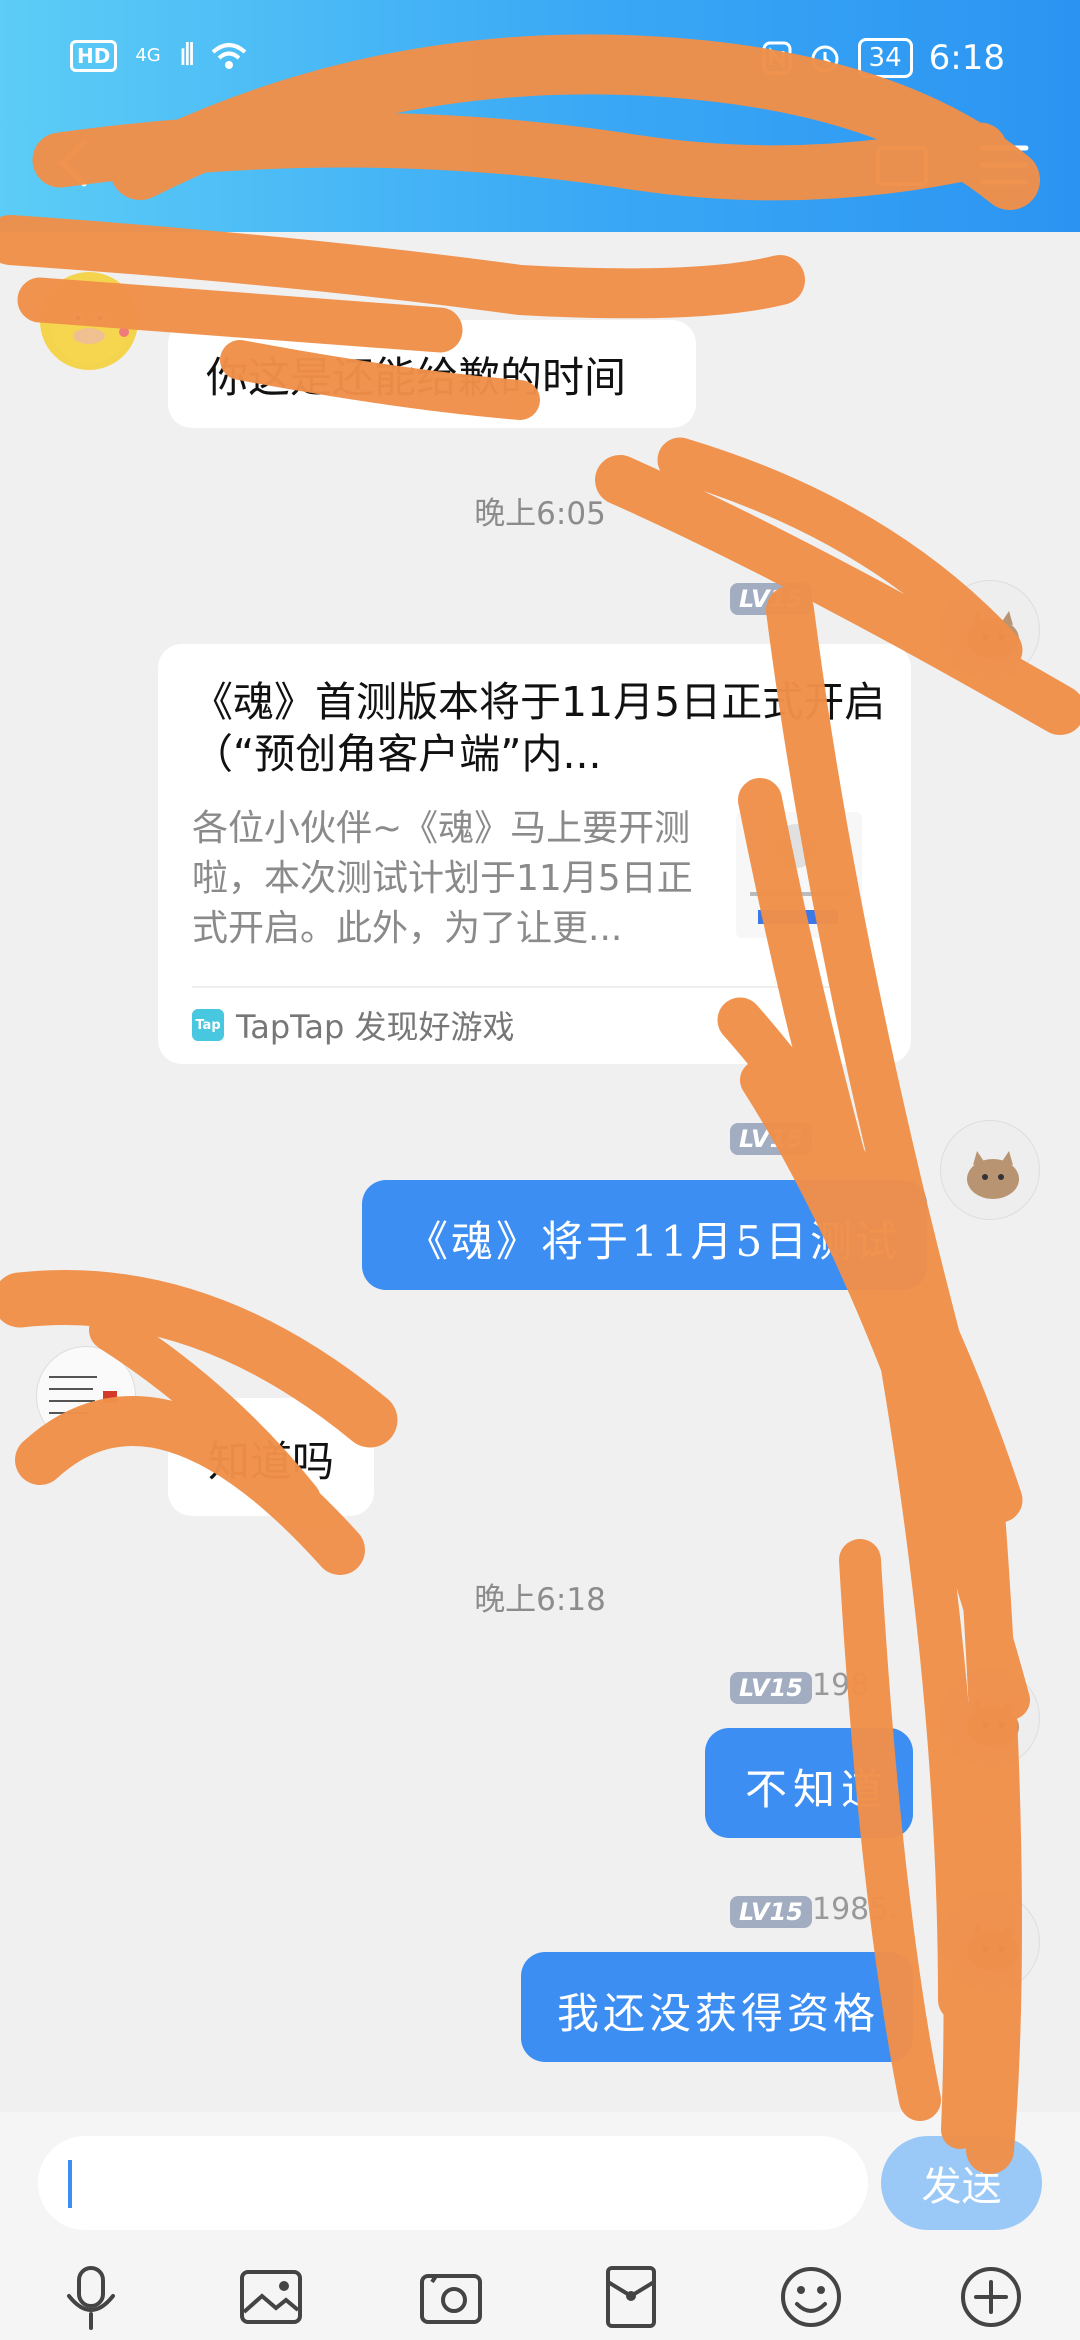 The height and width of the screenshot is (2340, 1080). I want to click on status-bar-left: HD 4G ıll, so click(159, 55).